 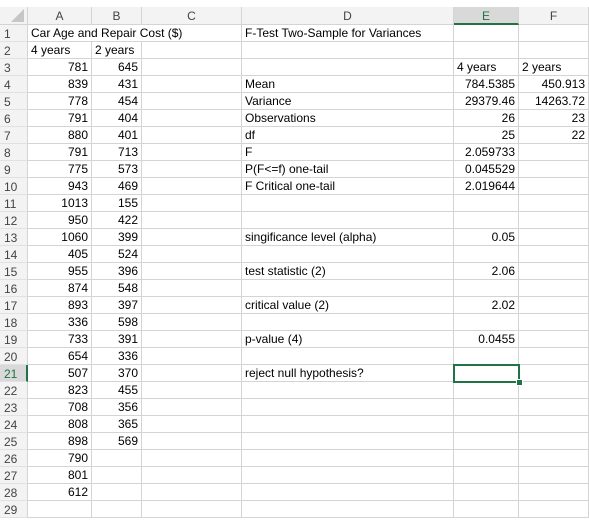 What do you see at coordinates (348, 390) in the screenshot?
I see `cell-d22` at bounding box center [348, 390].